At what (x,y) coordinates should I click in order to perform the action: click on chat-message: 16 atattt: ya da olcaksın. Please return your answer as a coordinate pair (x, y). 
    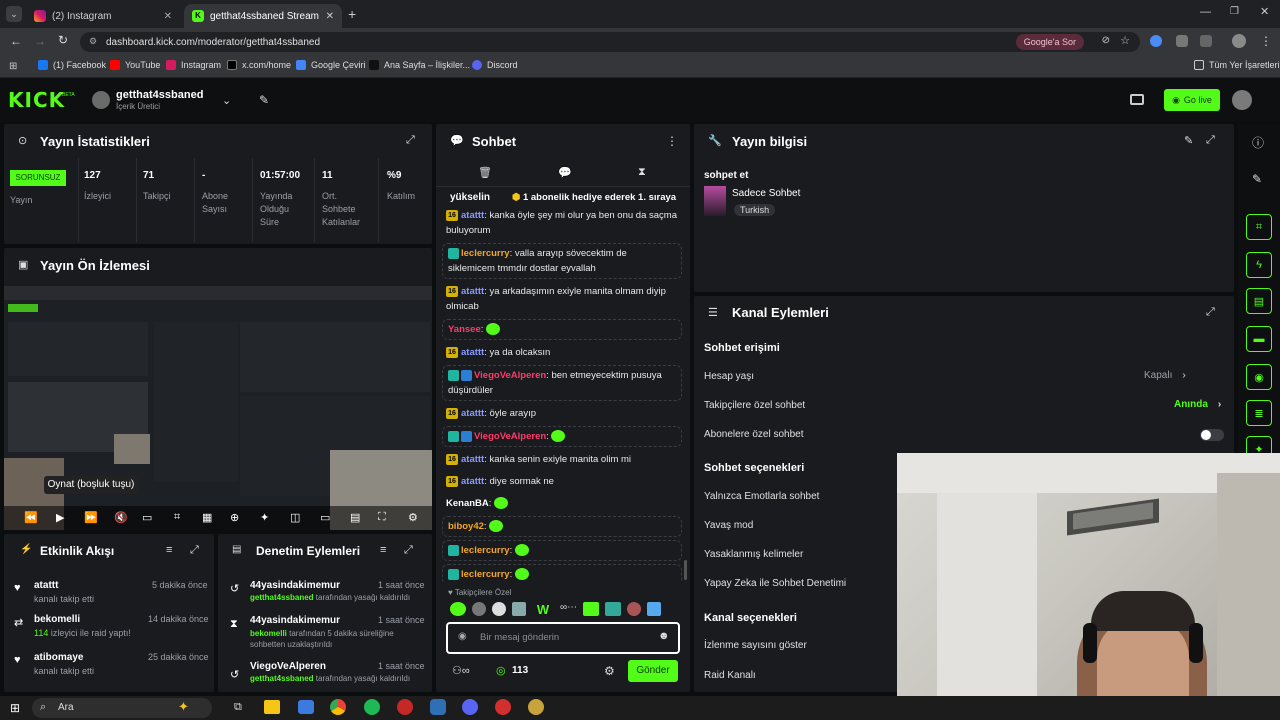
    Looking at the image, I should click on (562, 352).